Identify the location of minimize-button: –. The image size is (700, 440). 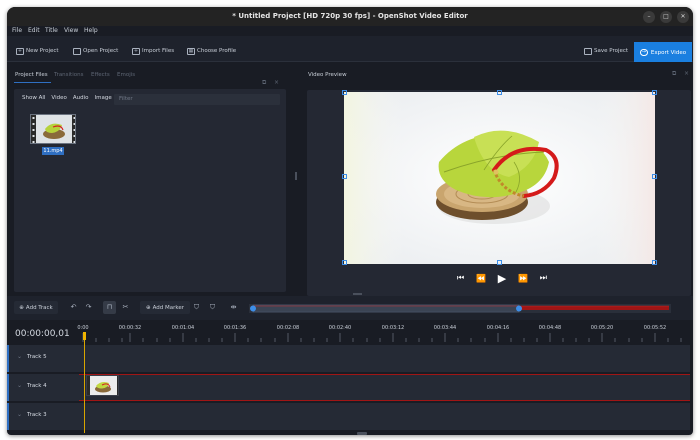
(649, 17).